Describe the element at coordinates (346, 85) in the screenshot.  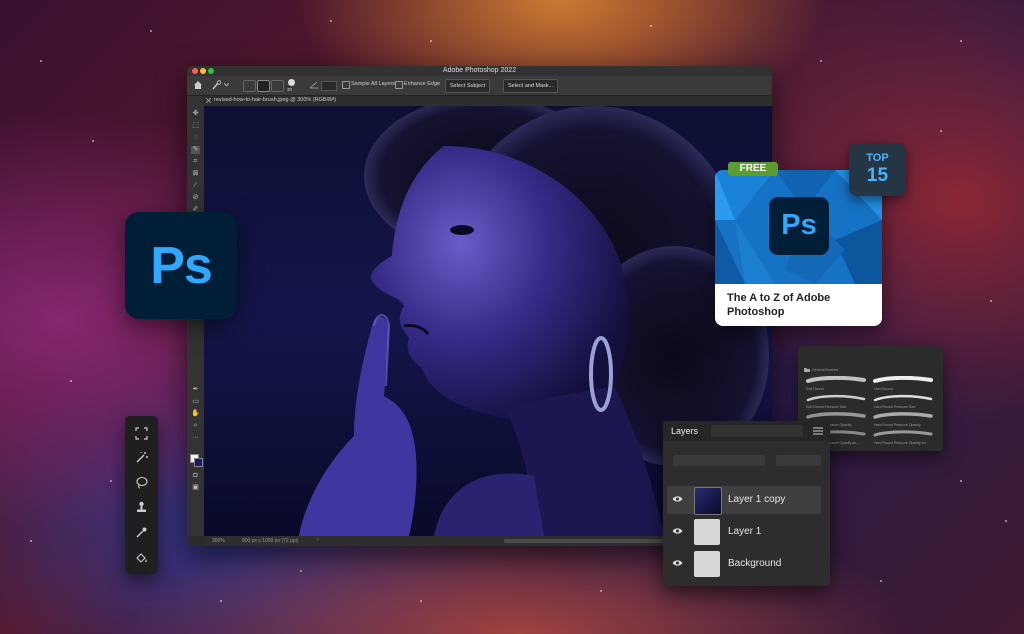
I see `sample-all-layers-checkbox` at that location.